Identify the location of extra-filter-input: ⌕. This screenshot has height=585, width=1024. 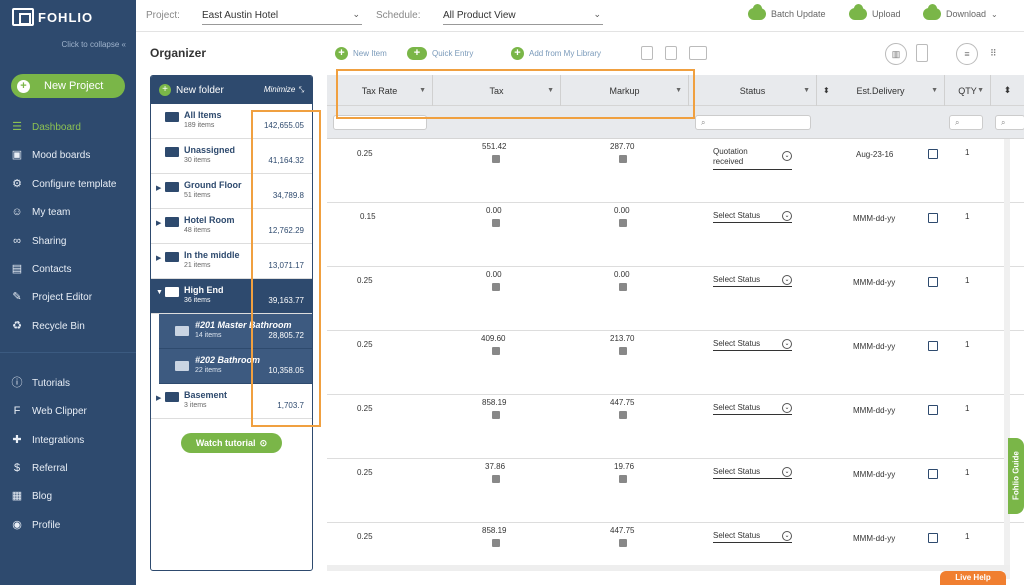
(1009, 122).